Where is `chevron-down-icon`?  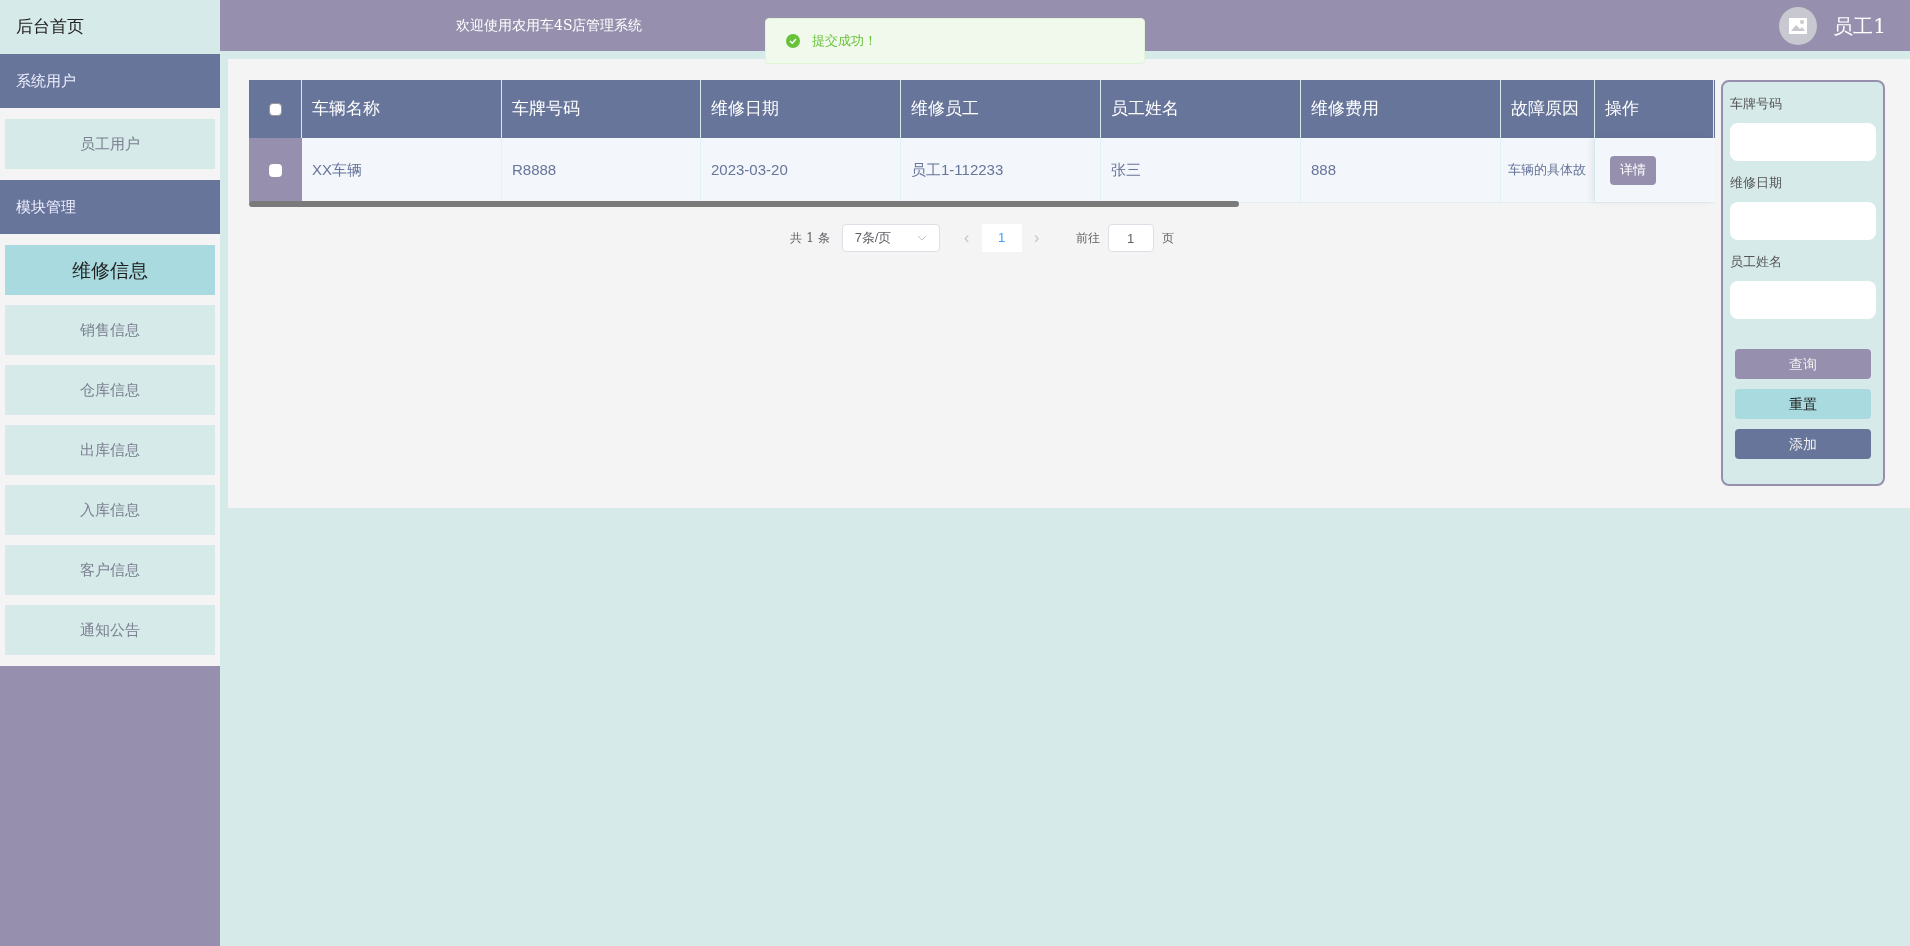
chevron-down-icon is located at coordinates (921, 238).